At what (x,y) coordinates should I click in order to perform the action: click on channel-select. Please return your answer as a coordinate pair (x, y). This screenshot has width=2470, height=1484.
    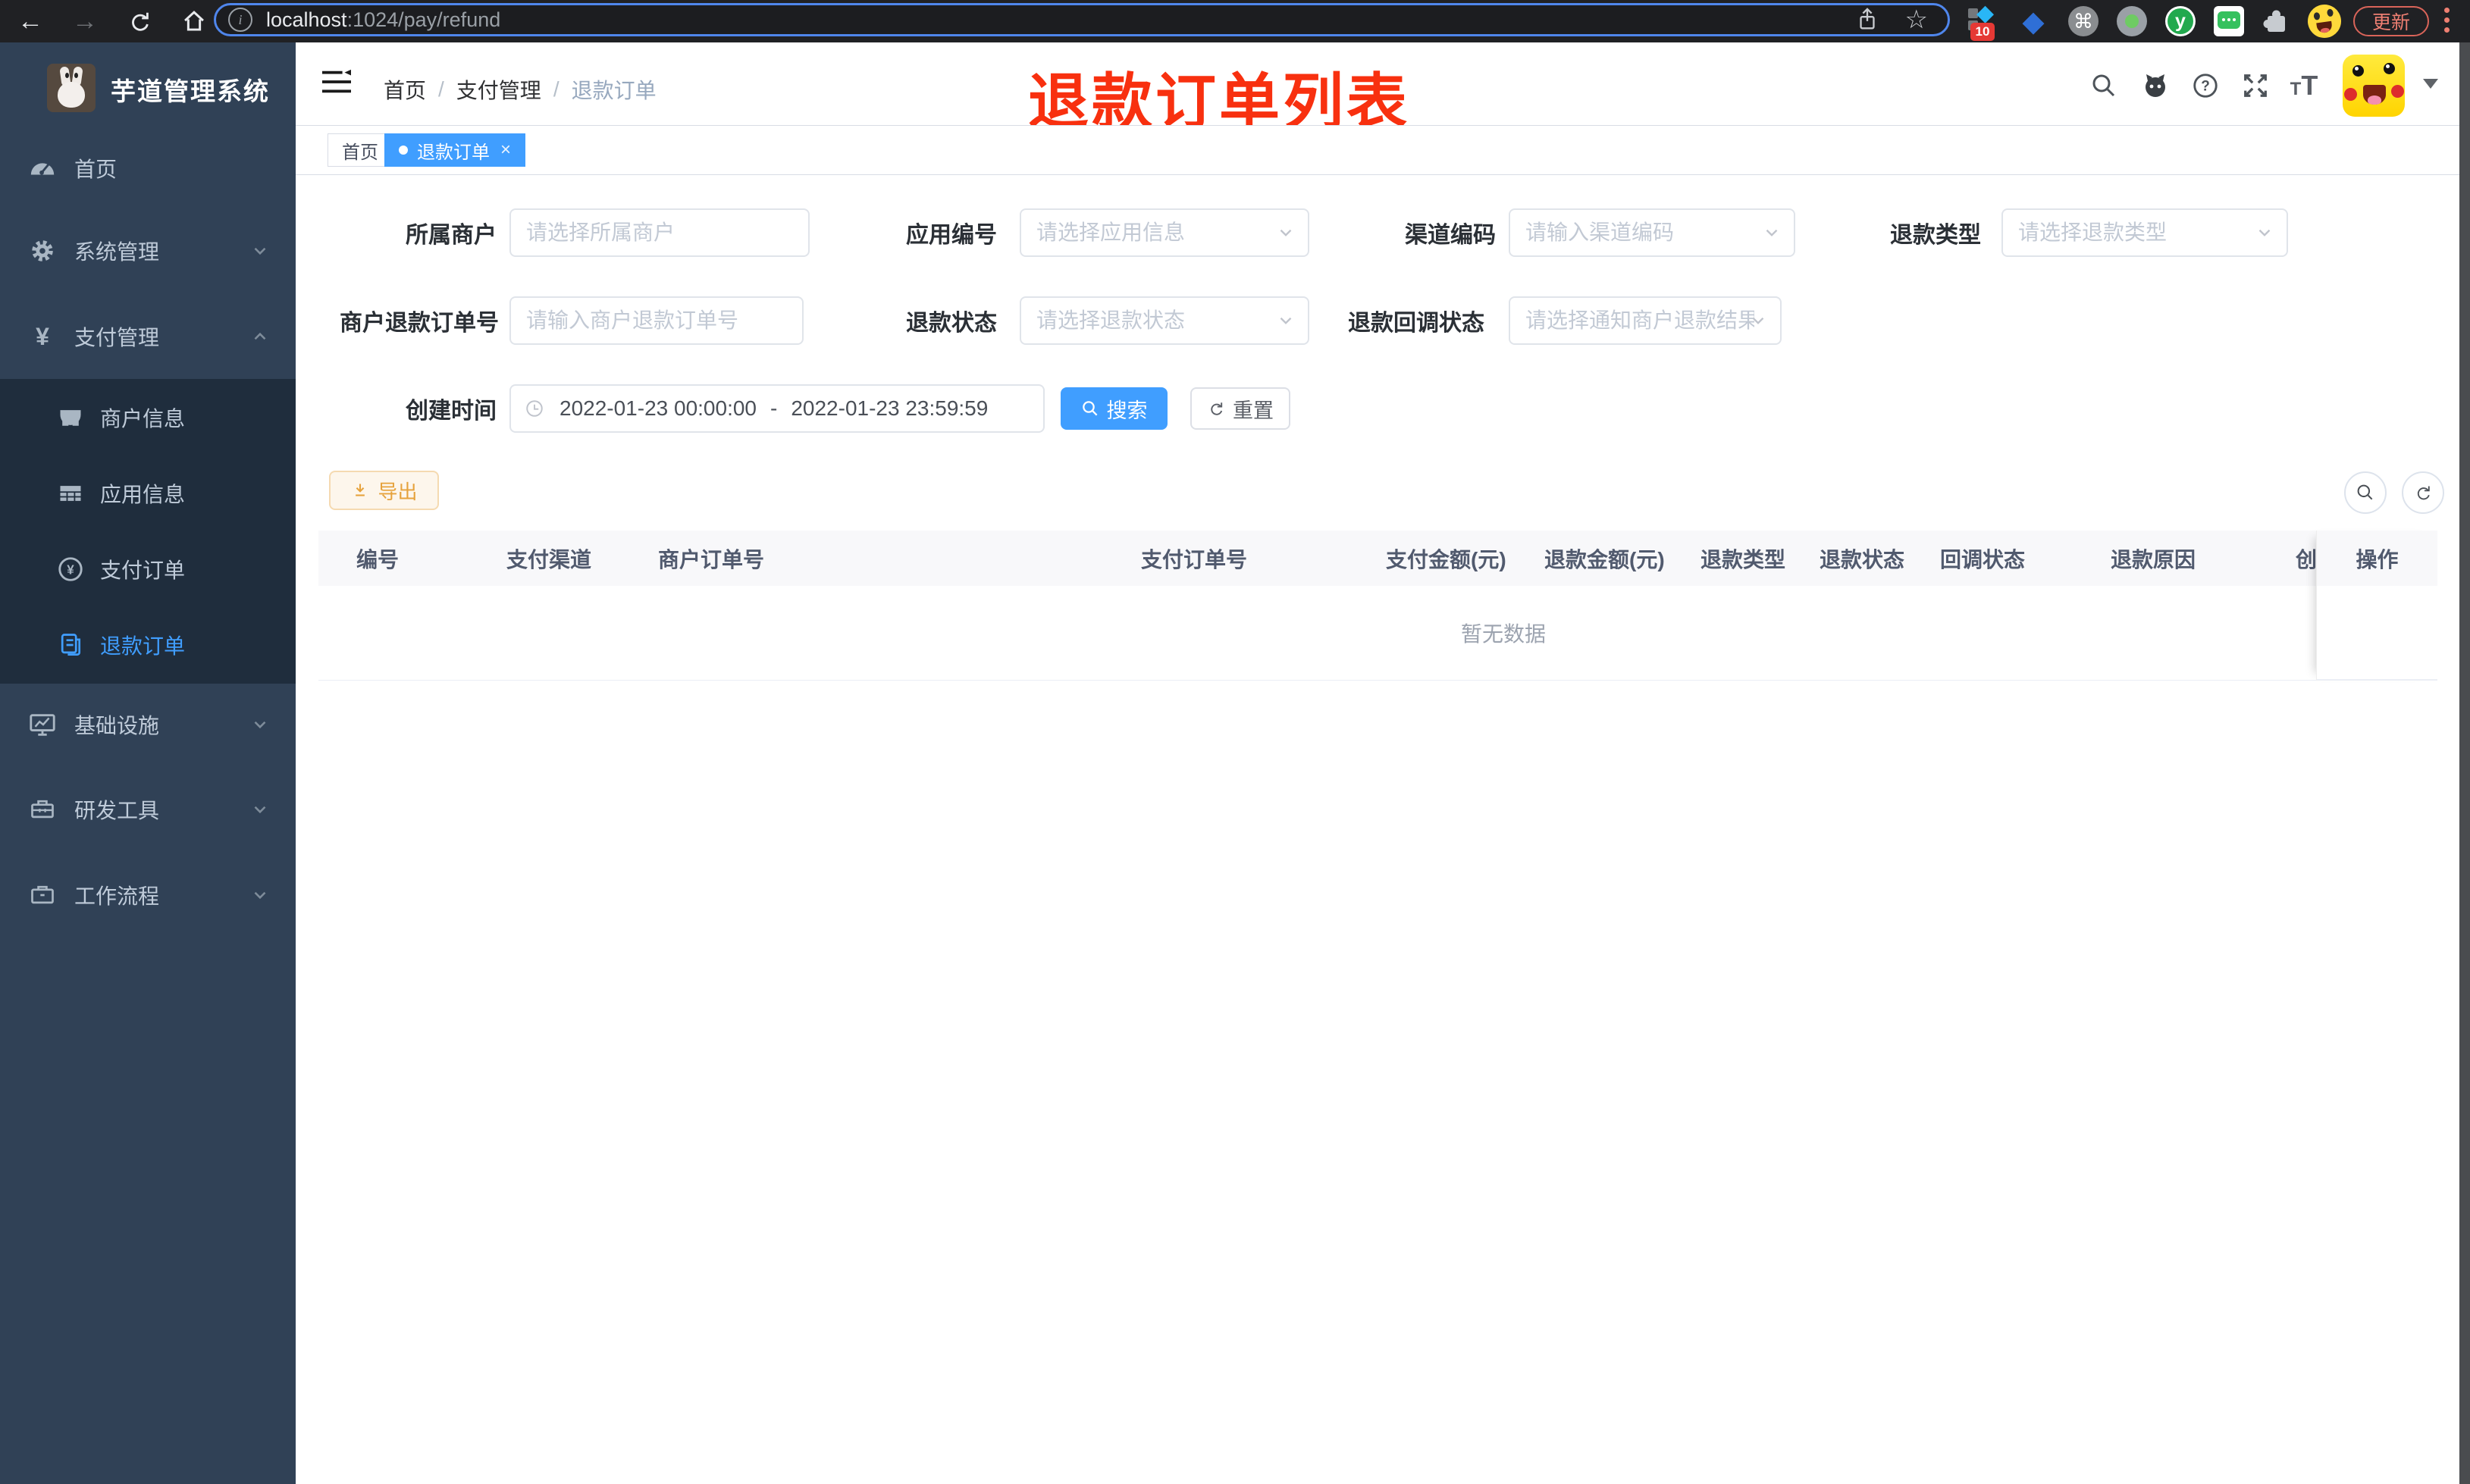
    Looking at the image, I should click on (1652, 232).